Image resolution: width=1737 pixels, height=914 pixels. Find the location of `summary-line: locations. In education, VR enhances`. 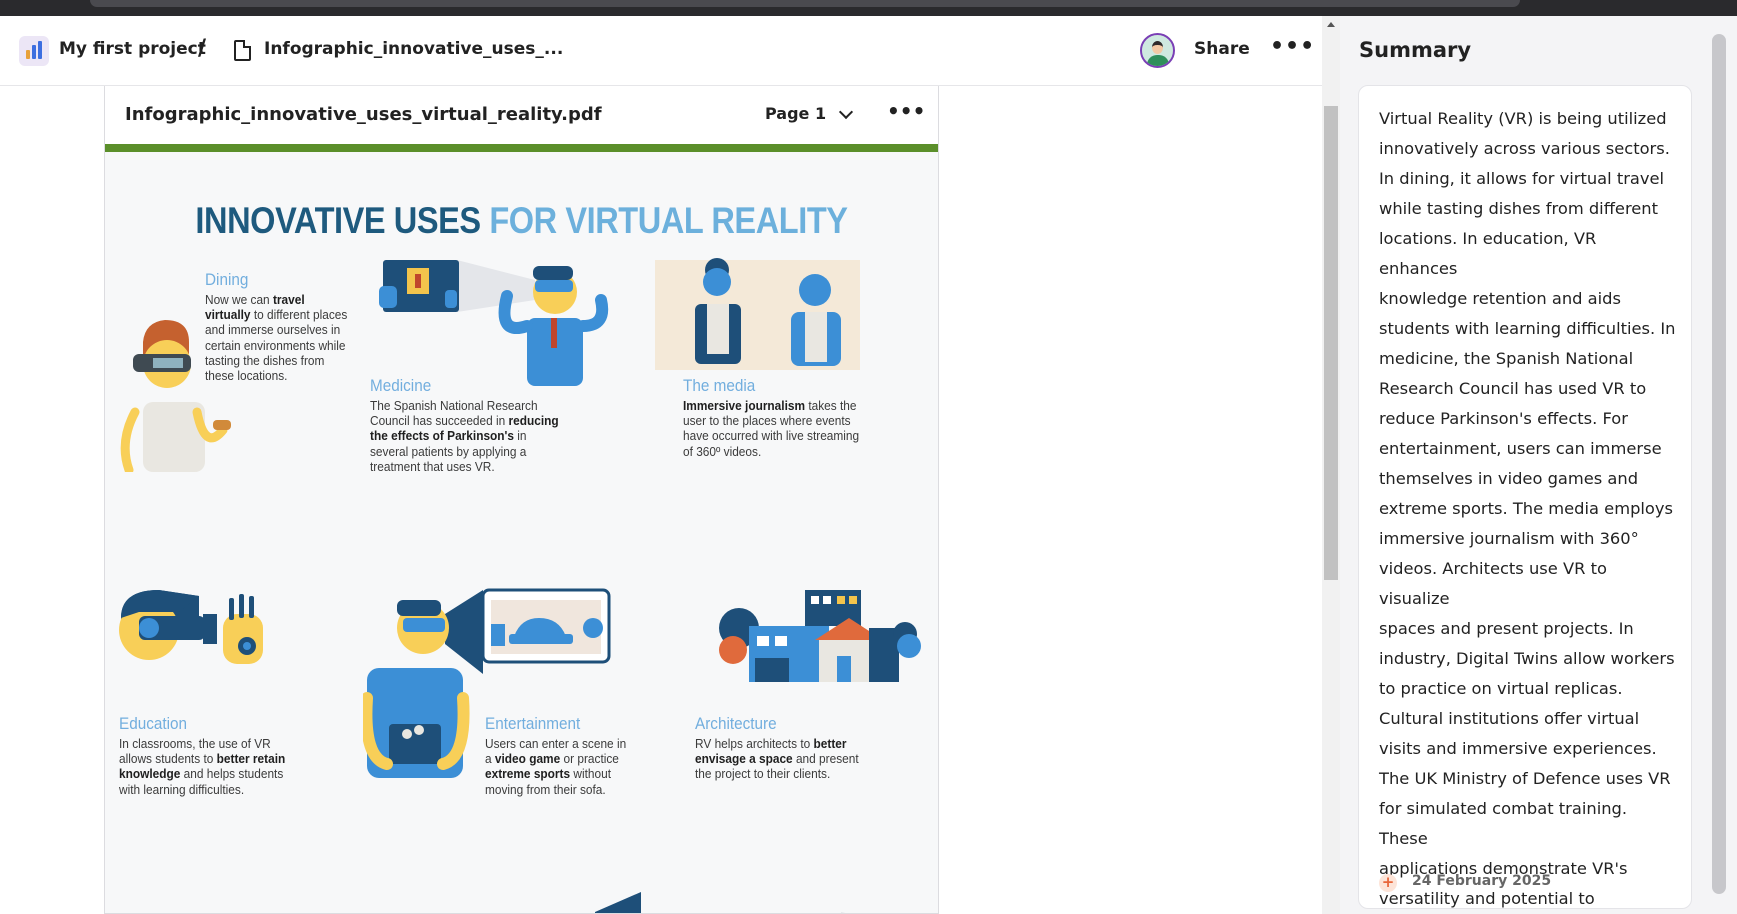

summary-line: locations. In education, VR enhances is located at coordinates (1488, 253).